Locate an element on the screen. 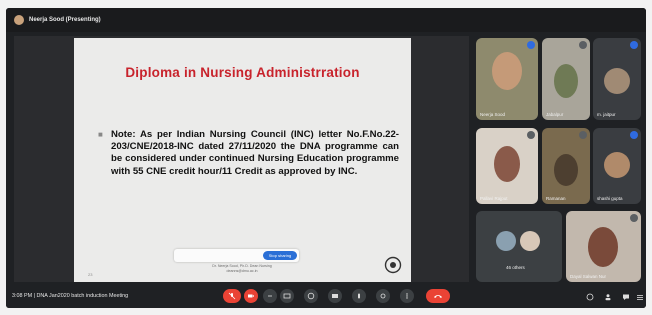 This screenshot has width=652, height=315. participant-name: Neerja Sood is located at coordinates (493, 114).